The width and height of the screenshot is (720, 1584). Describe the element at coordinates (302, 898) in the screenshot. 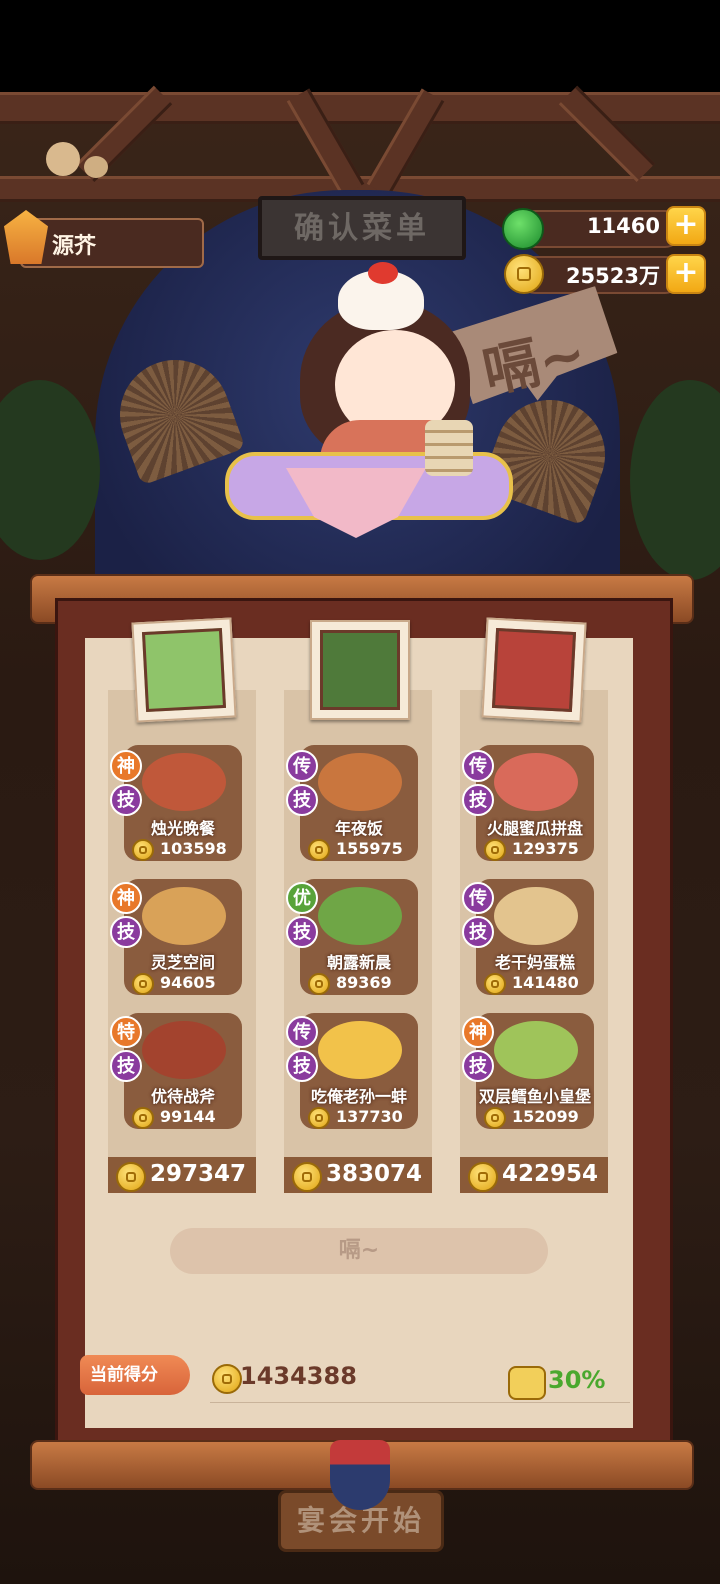

I see `tier-badge: 优` at that location.